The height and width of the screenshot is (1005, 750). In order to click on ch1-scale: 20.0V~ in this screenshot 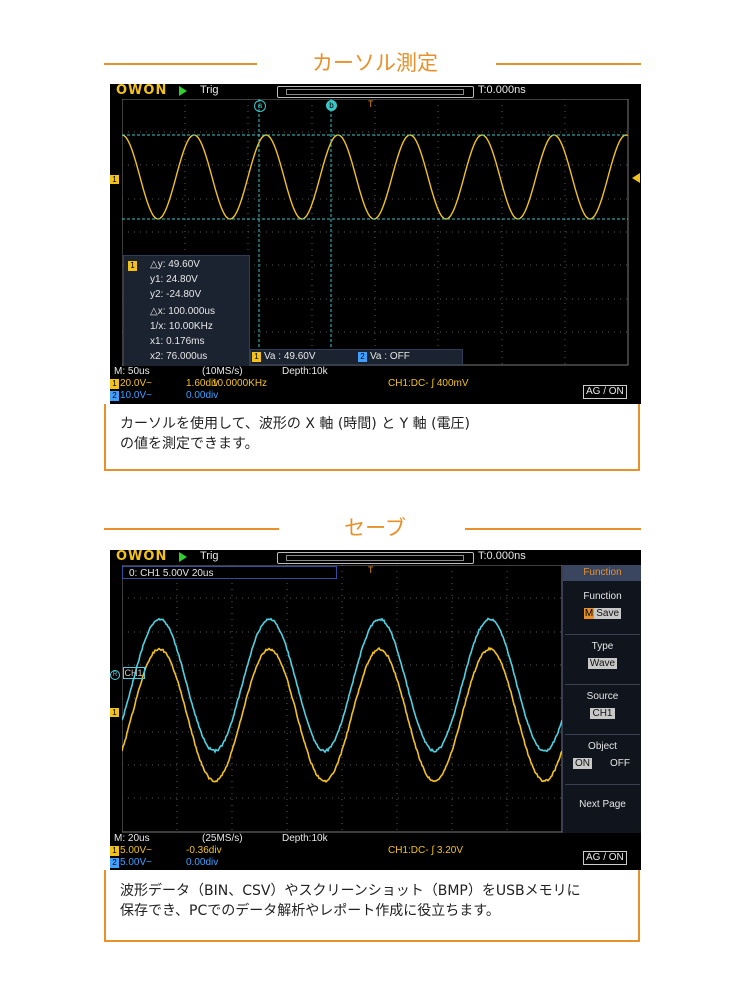, I will do `click(136, 383)`.